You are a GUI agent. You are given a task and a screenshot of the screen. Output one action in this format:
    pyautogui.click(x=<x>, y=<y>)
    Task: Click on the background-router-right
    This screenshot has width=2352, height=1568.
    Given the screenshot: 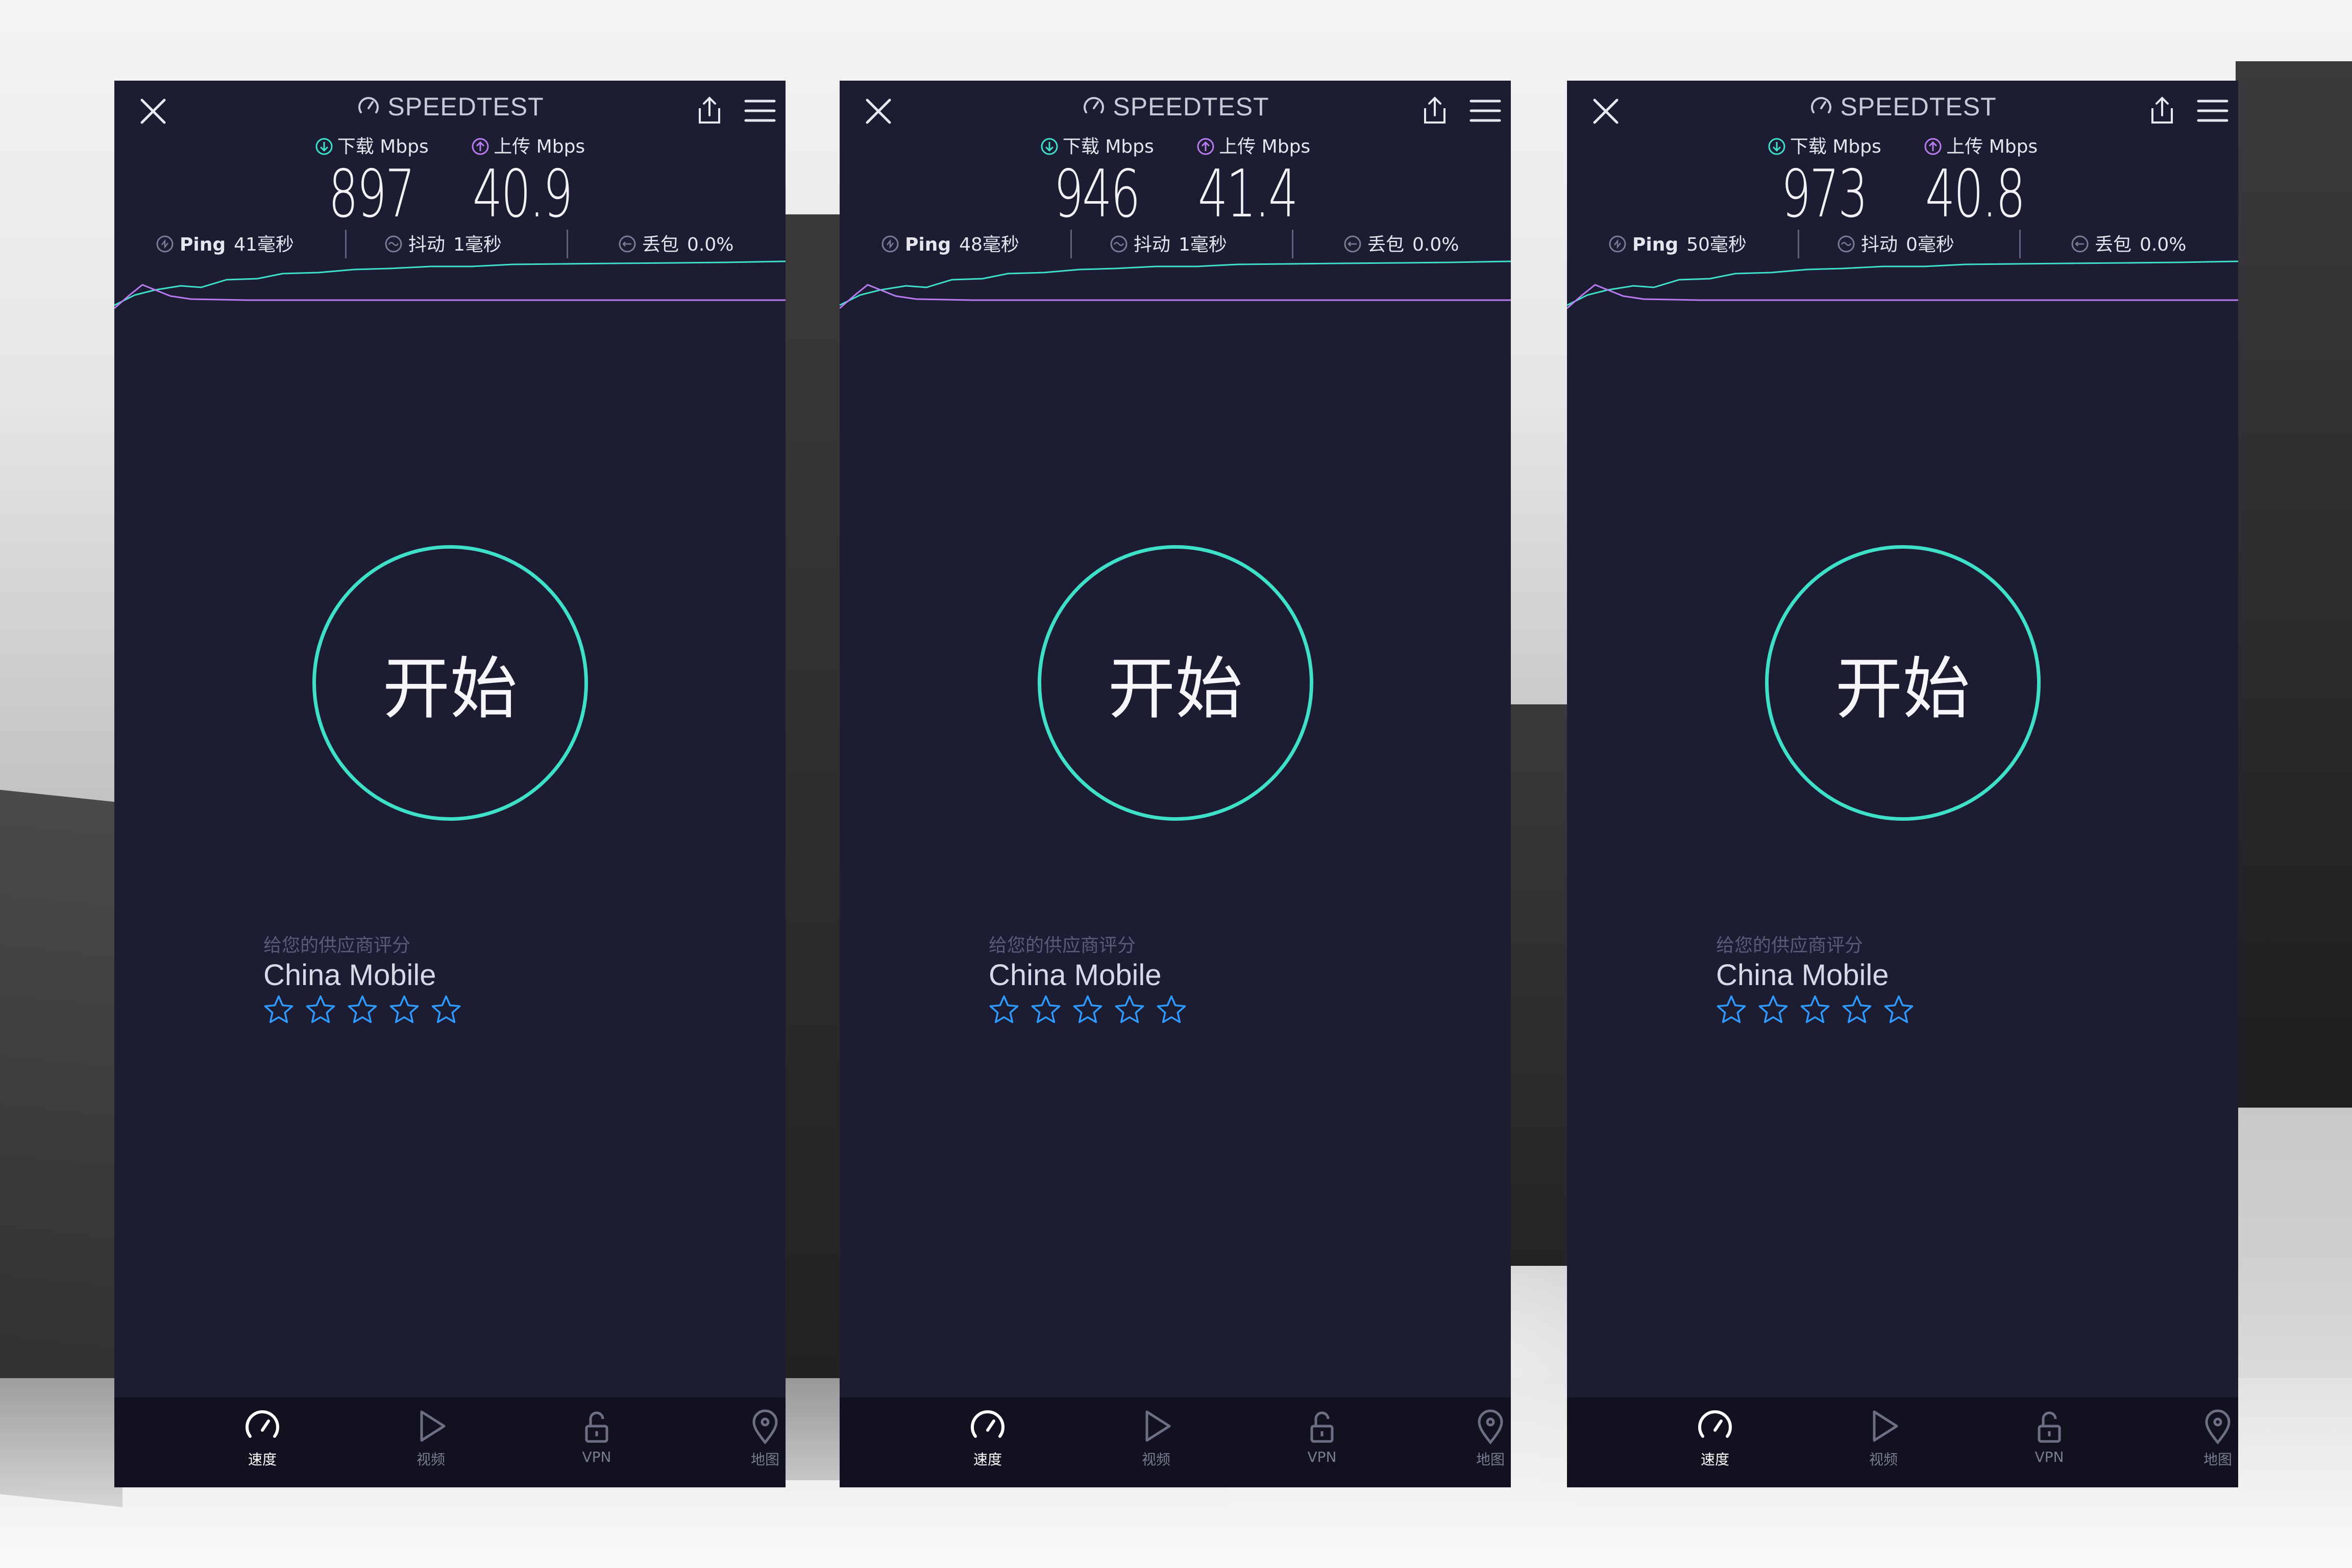 What is the action you would take?
    pyautogui.click(x=2294, y=584)
    